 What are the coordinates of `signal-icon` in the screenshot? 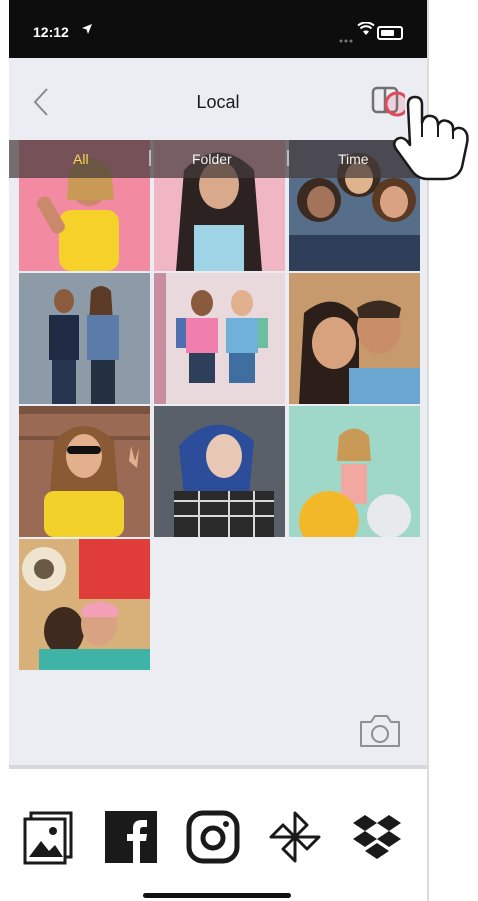 It's located at (346, 36).